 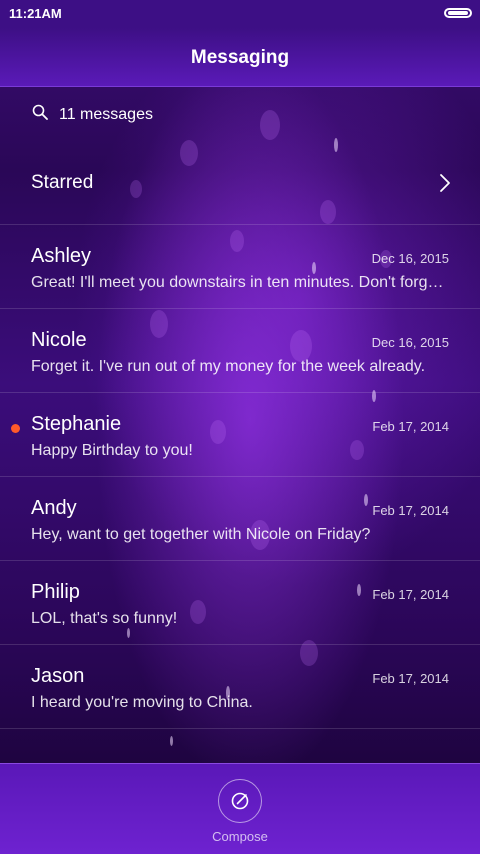 What do you see at coordinates (106, 115) in the screenshot?
I see `search-input: 11 messages` at bounding box center [106, 115].